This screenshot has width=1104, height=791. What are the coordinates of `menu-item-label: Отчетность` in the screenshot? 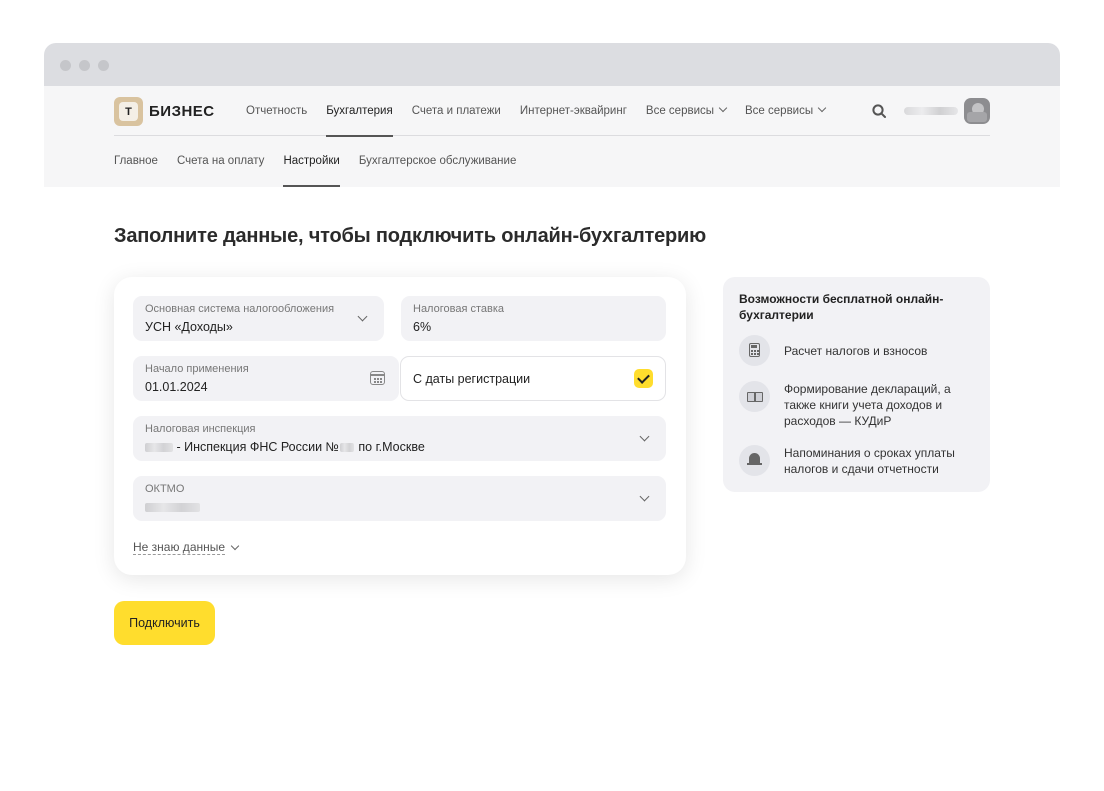 It's located at (277, 111).